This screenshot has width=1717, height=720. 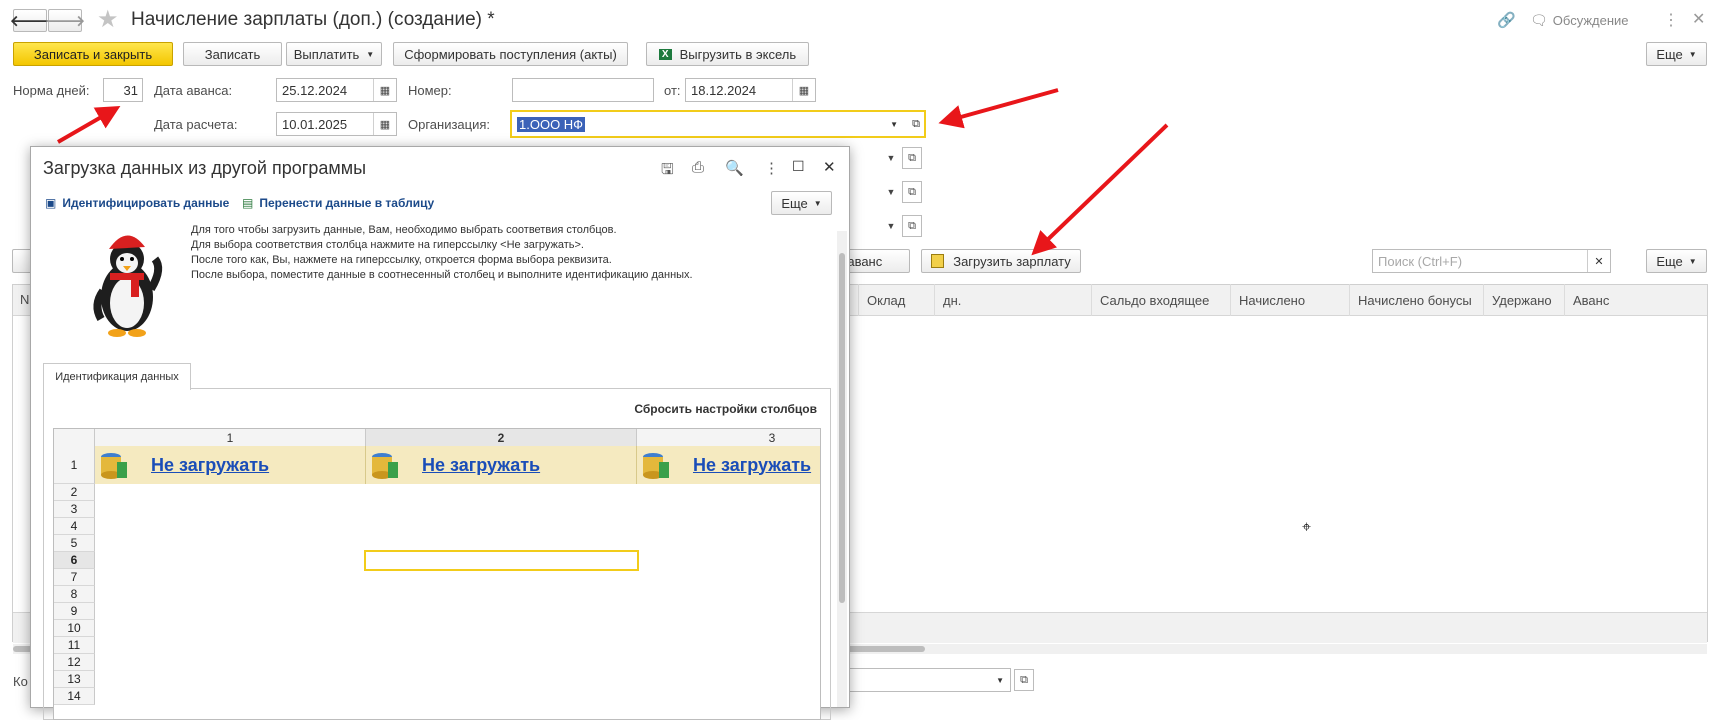 What do you see at coordinates (128, 286) in the screenshot?
I see `penguin-mascot-image` at bounding box center [128, 286].